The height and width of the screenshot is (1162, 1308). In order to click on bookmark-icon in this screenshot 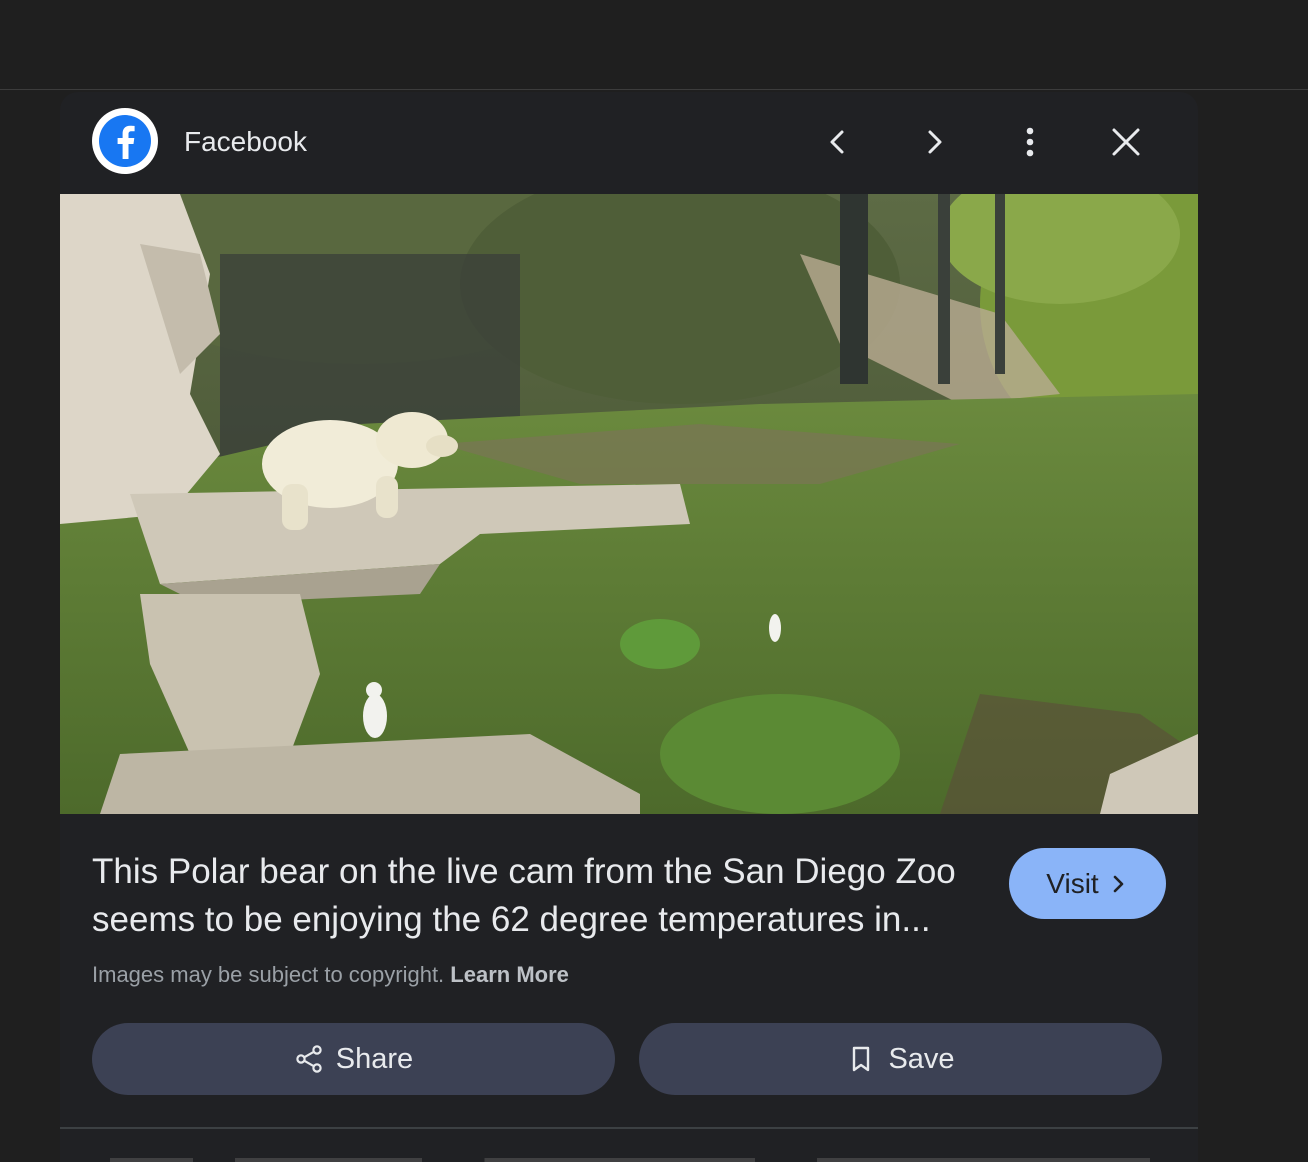, I will do `click(861, 1059)`.